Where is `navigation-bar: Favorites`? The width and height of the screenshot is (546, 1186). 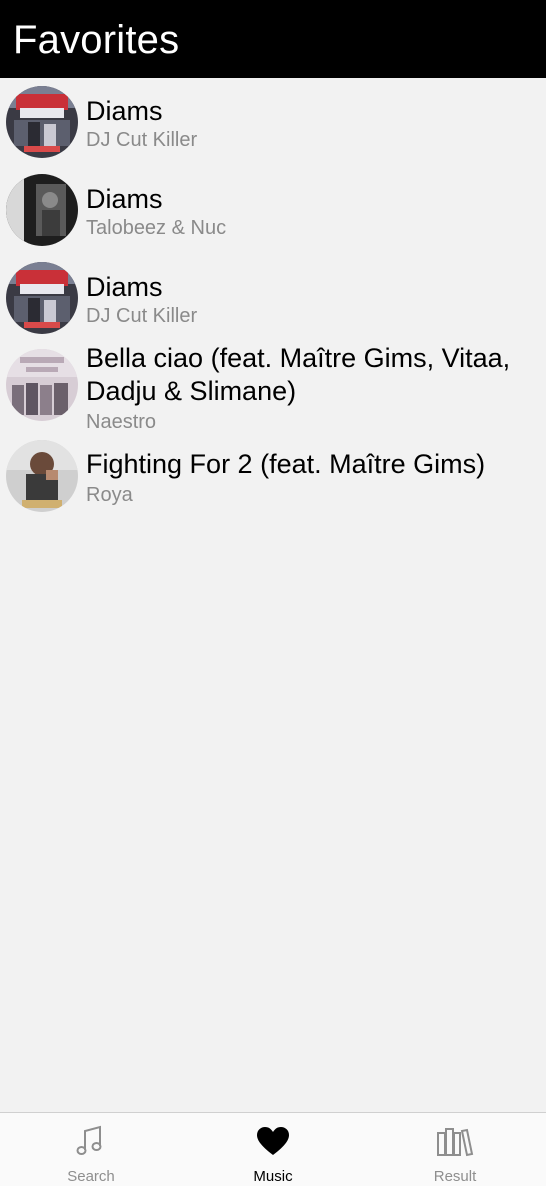 navigation-bar: Favorites is located at coordinates (273, 39).